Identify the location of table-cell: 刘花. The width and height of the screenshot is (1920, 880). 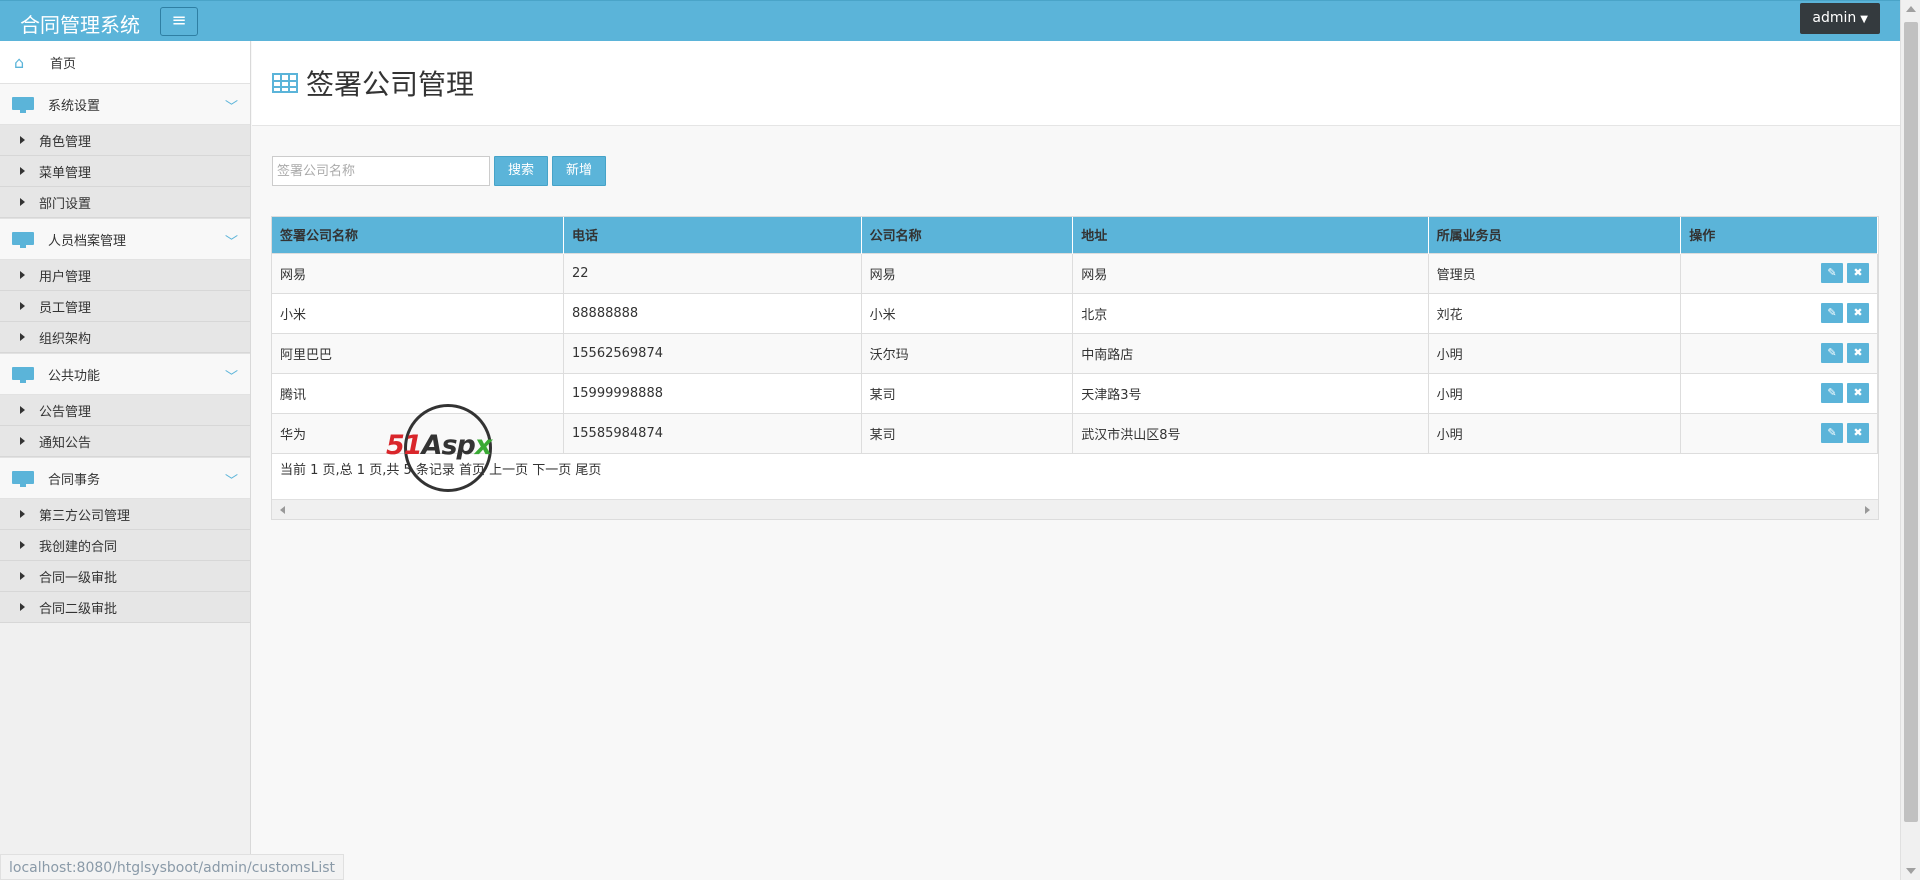
(1555, 312).